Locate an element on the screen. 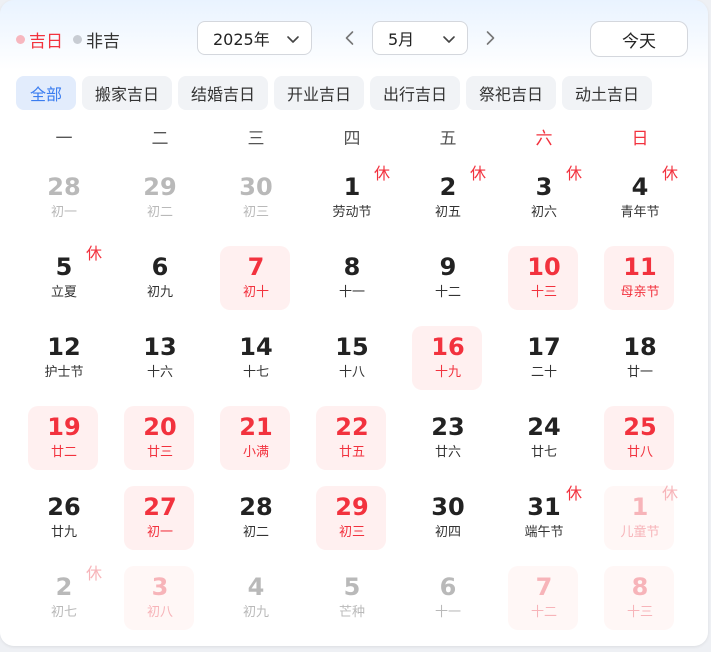  lunar-date: 廿七 is located at coordinates (543, 452).